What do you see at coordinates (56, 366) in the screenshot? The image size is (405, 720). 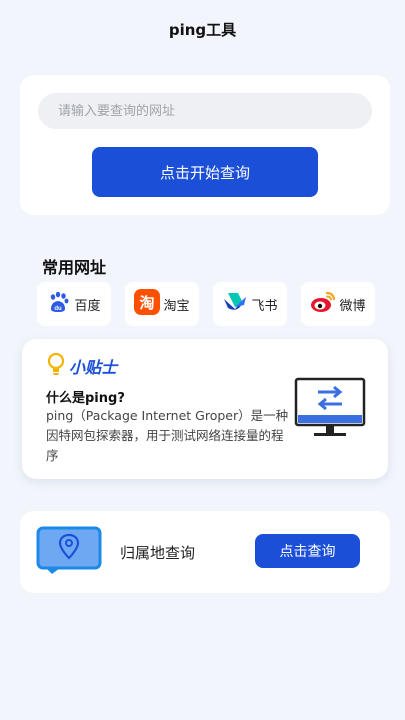 I see `lightbulb-icon` at bounding box center [56, 366].